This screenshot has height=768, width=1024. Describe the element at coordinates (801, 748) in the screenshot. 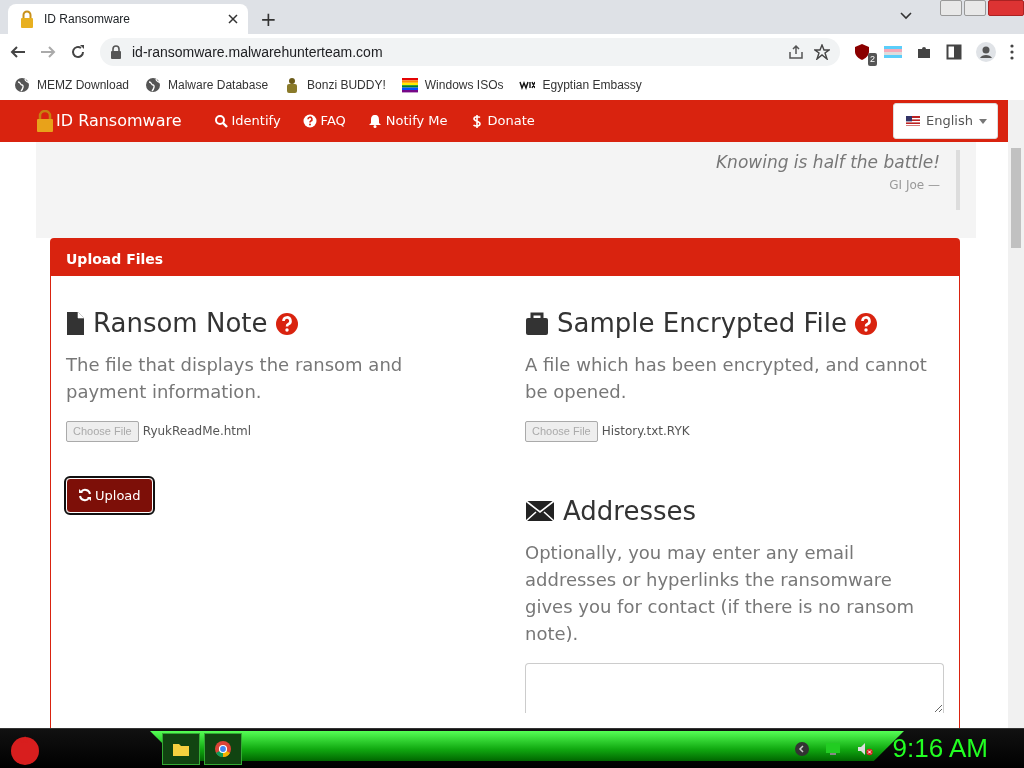

I see `chevron-left-icon` at that location.